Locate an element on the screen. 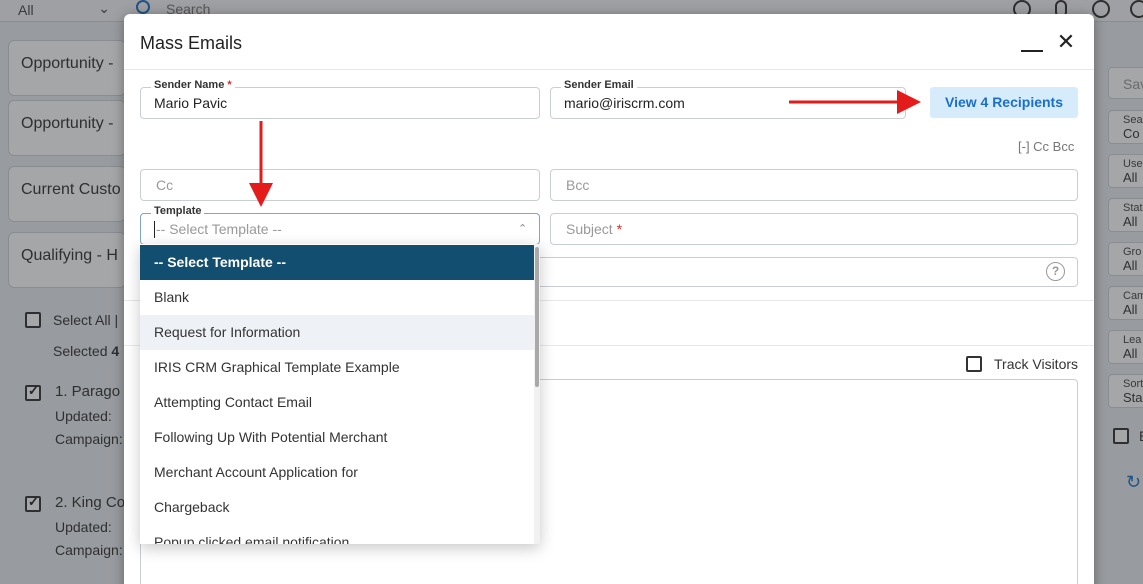 This screenshot has width=1143, height=584. bcc-input: Bcc is located at coordinates (814, 185).